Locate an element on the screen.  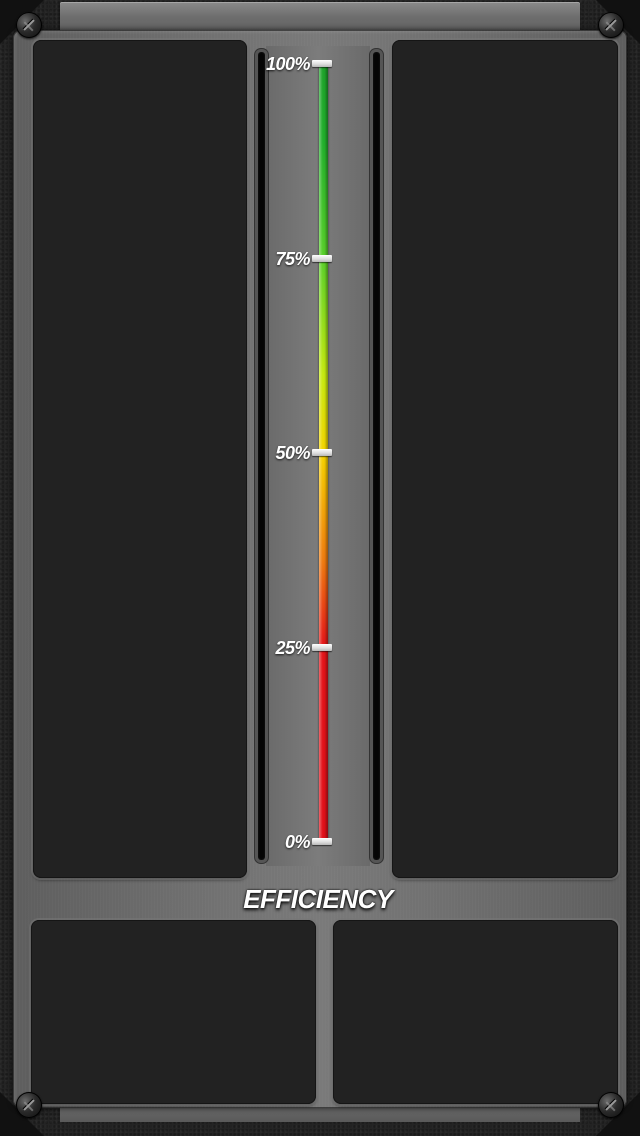
gauge-label-50: 50% is located at coordinates (292, 453).